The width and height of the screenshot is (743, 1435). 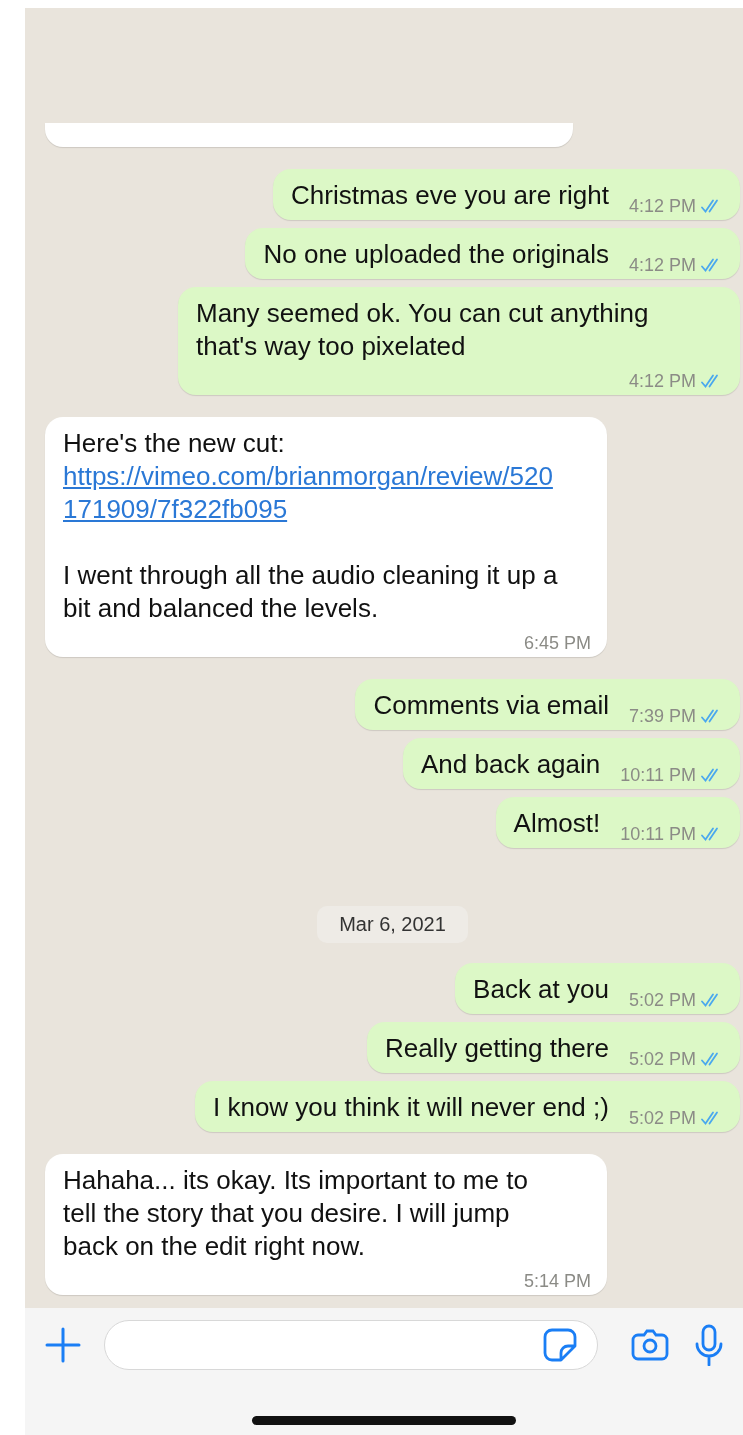 I want to click on plus-icon, so click(x=63, y=1345).